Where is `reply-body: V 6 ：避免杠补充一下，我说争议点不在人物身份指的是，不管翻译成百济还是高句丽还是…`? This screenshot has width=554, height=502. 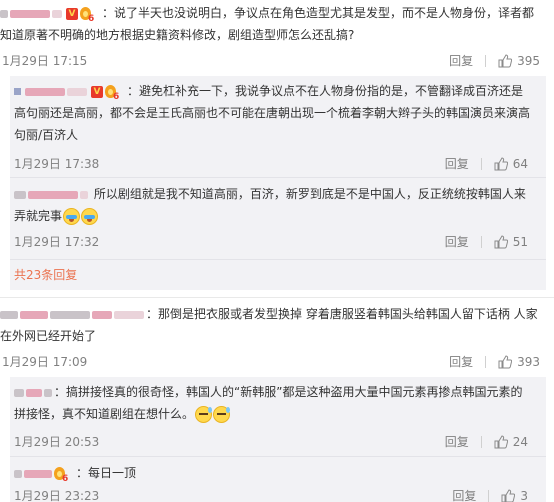
reply-body: V 6 ：避免杠补充一下，我说争议点不在人物身份指的是，不管翻译成百济还是高句丽还是… is located at coordinates (272, 113).